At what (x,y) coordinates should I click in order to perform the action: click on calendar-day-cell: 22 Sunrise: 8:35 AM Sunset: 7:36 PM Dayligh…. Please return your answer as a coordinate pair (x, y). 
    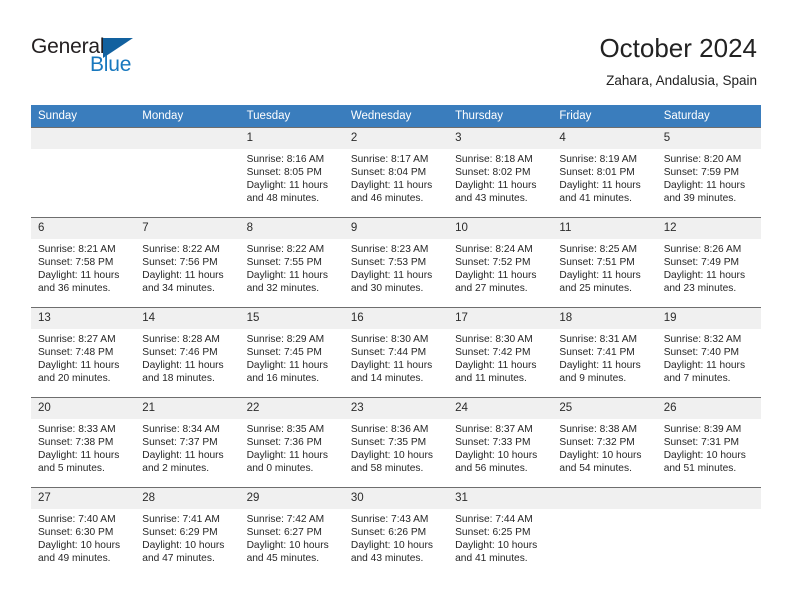
    Looking at the image, I should click on (291, 442).